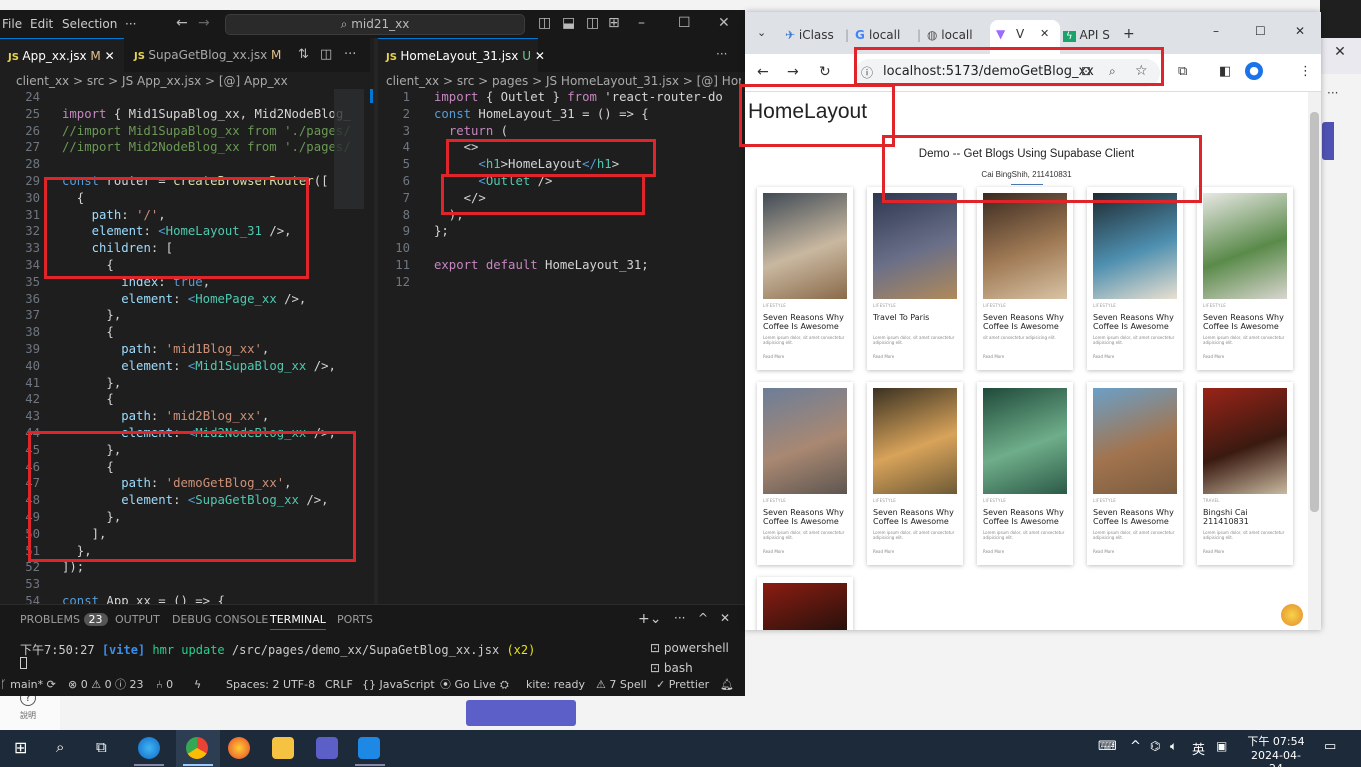 The height and width of the screenshot is (767, 1361). What do you see at coordinates (1107, 746) in the screenshot?
I see `keyboard-icon: ⌨` at bounding box center [1107, 746].